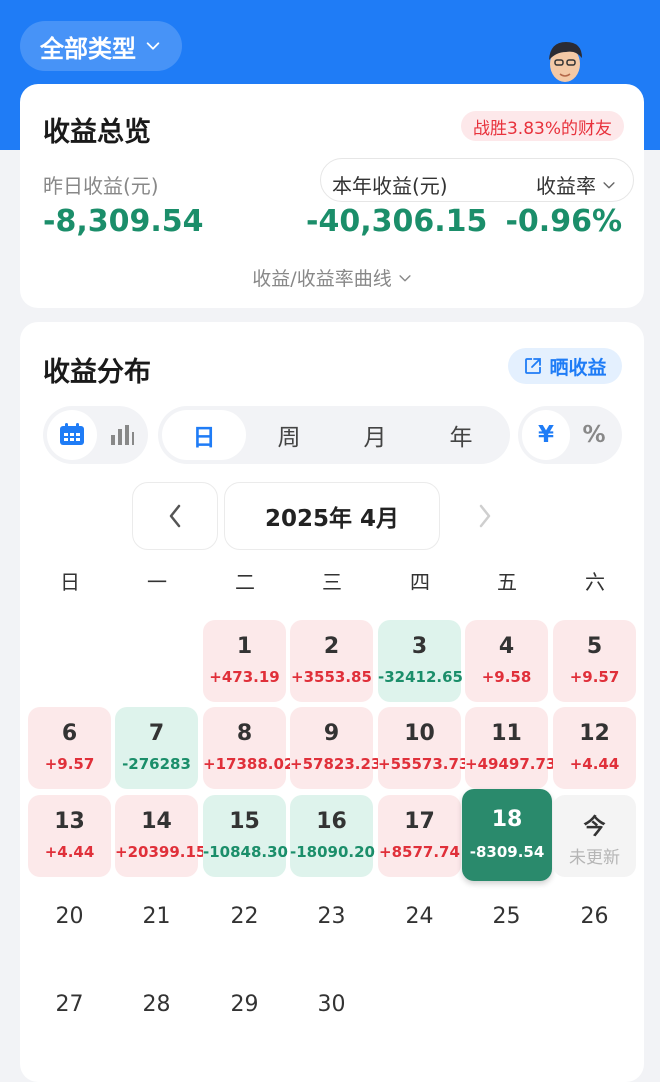 The width and height of the screenshot is (660, 1082). What do you see at coordinates (175, 516) in the screenshot?
I see `prev-month-button` at bounding box center [175, 516].